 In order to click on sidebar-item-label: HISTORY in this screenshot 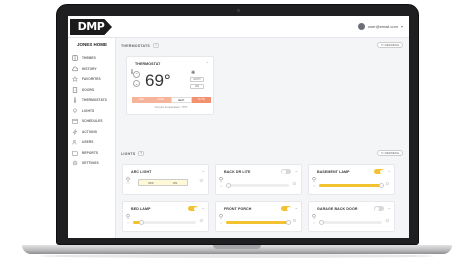, I will do `click(89, 68)`.